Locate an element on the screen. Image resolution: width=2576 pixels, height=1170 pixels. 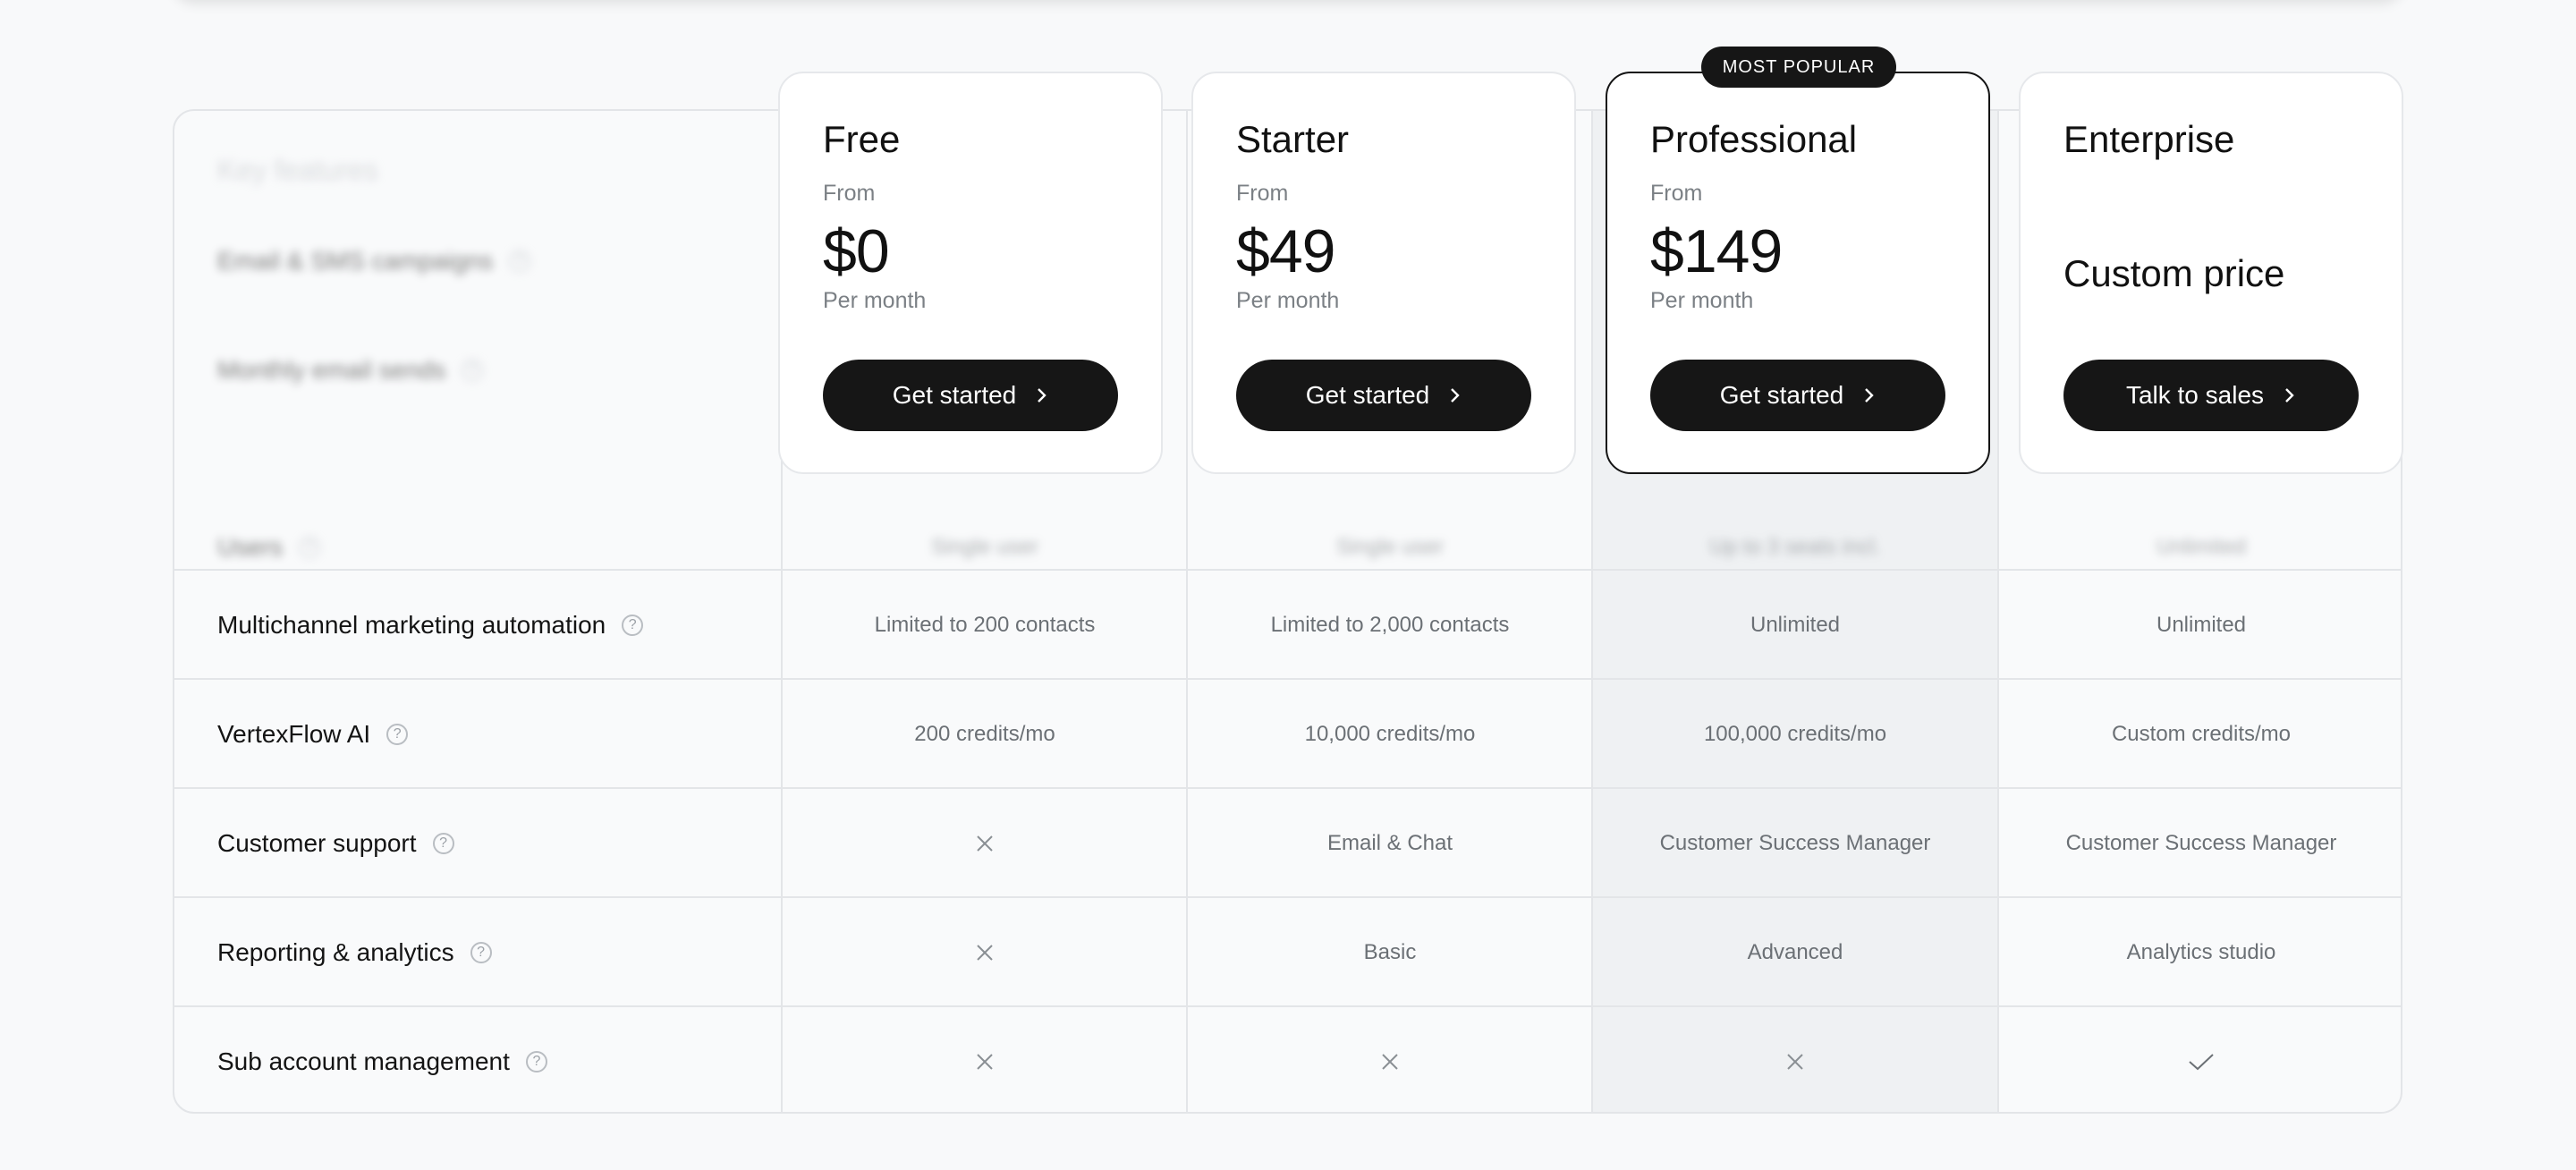
plan-cell: Limited to 200 contacts is located at coordinates (985, 625).